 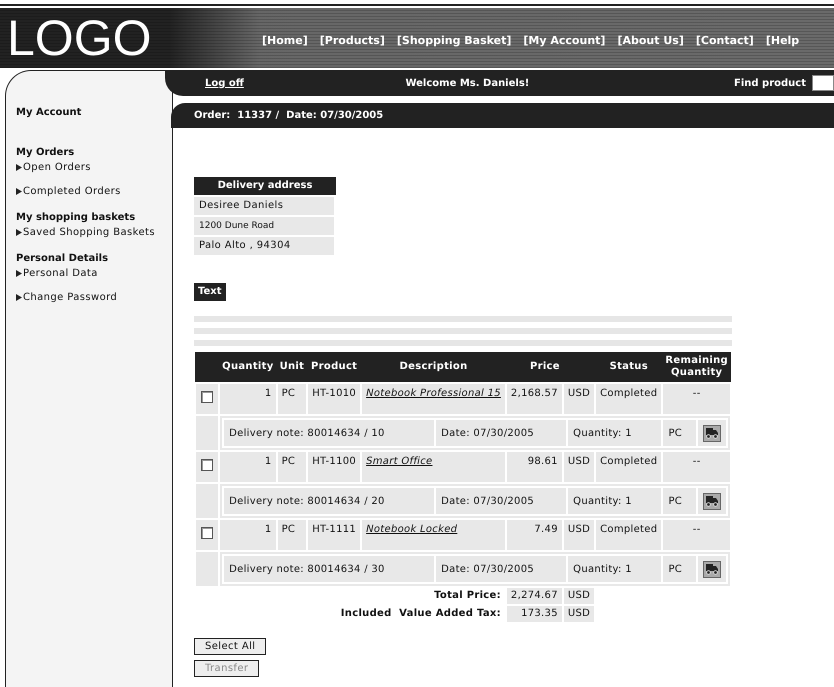 I want to click on table-cell: HT-1100, so click(x=334, y=467).